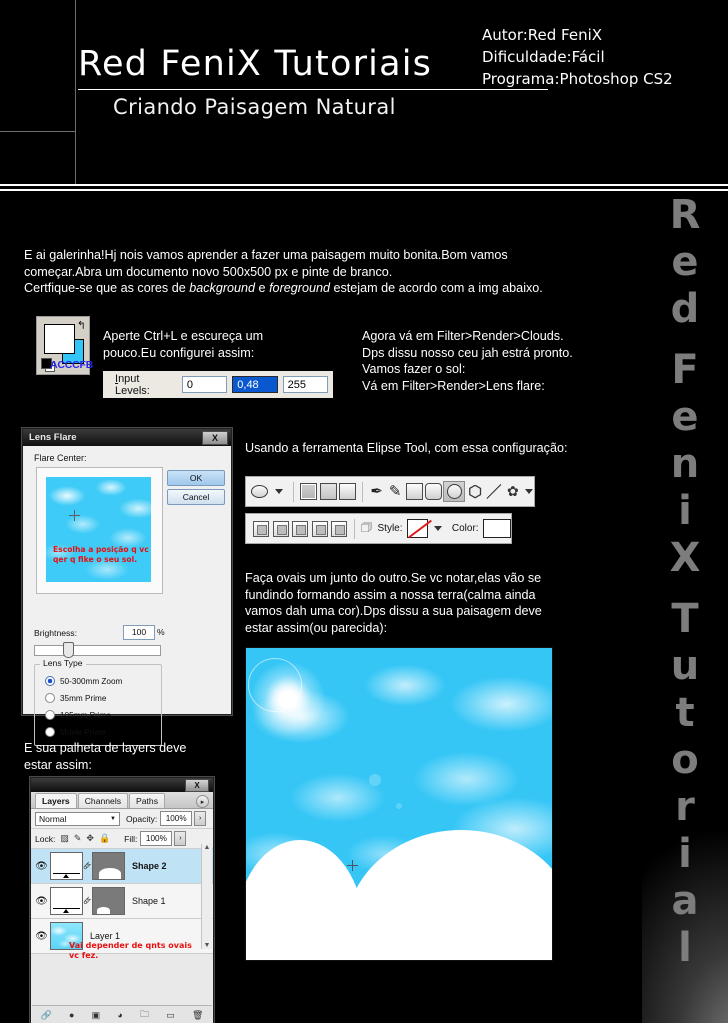 This screenshot has width=728, height=1023. I want to click on subtract-from-shape-button, so click(299, 528).